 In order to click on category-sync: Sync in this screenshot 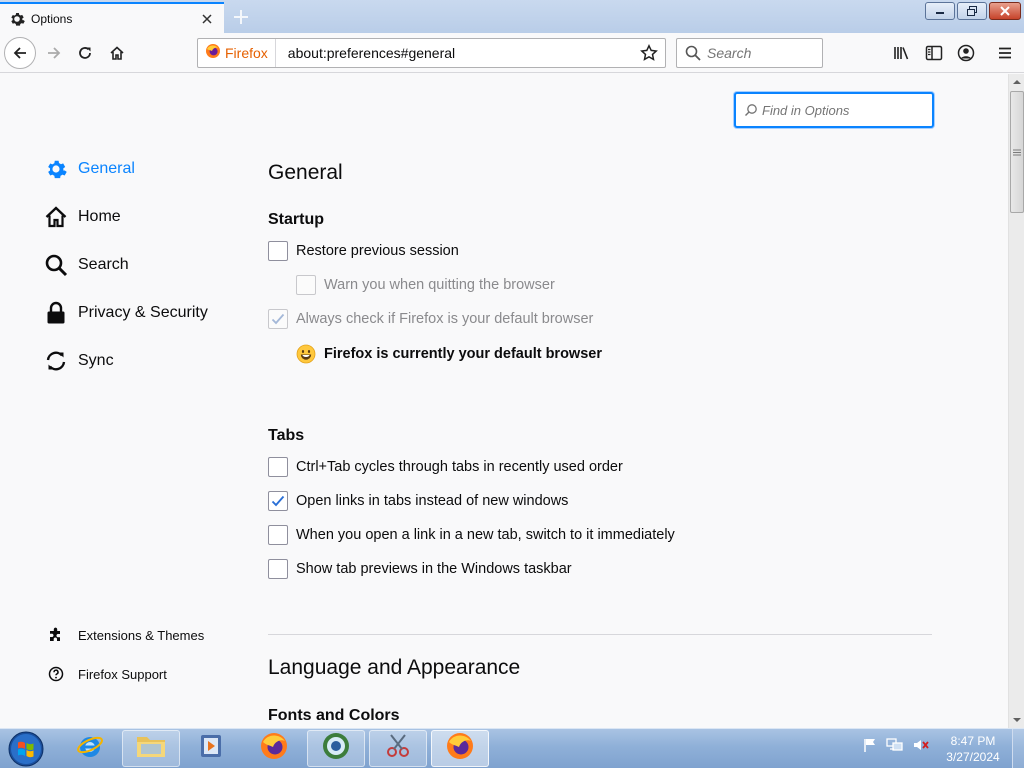, I will do `click(79, 361)`.